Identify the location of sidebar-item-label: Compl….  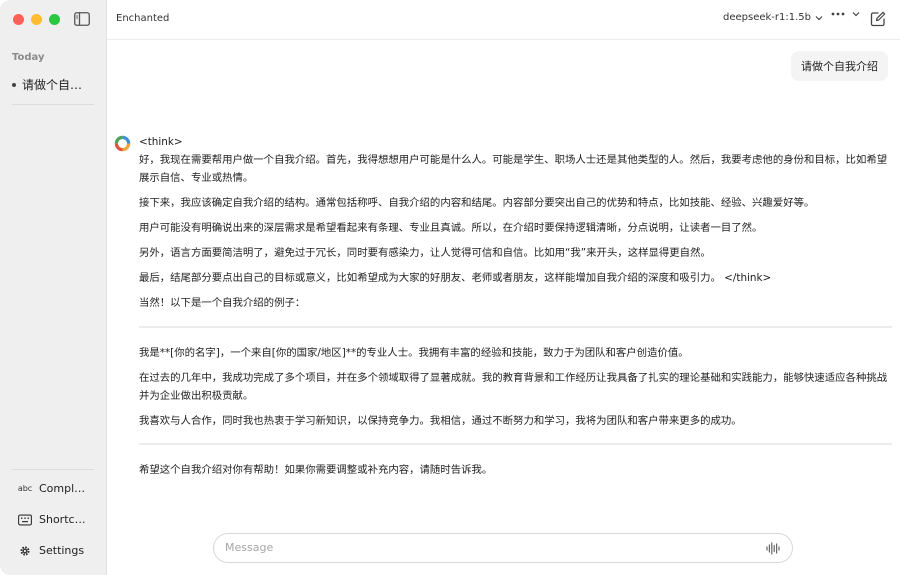
(62, 488).